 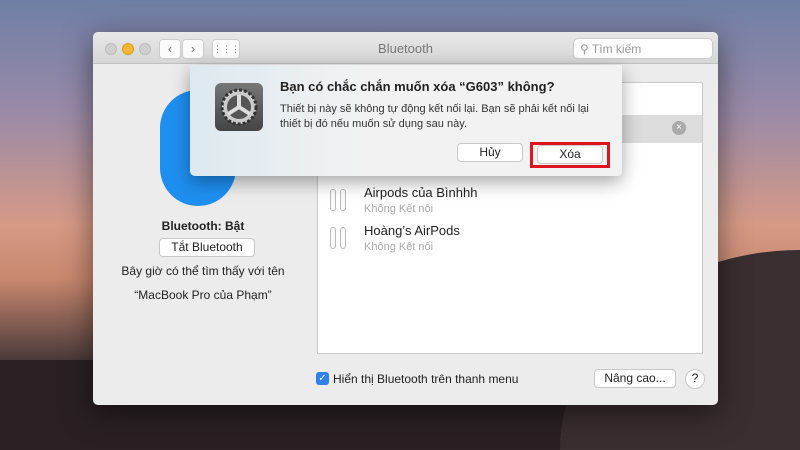 What do you see at coordinates (207, 247) in the screenshot?
I see `toggle-bluetooth-button: Tắt Bluetooth` at bounding box center [207, 247].